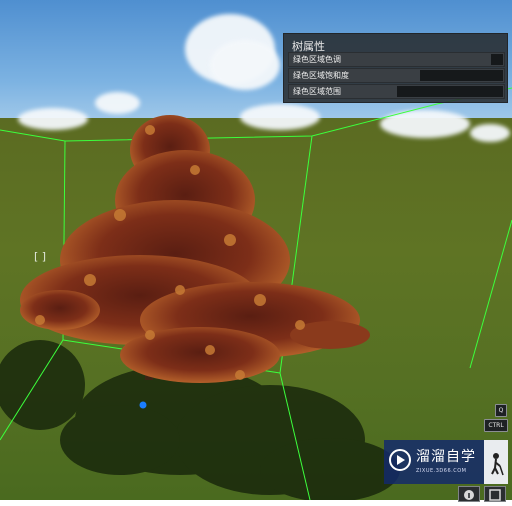 This screenshot has height=506, width=512. What do you see at coordinates (396, 59) in the screenshot?
I see `property-row-hue: 绿色区域色调` at bounding box center [396, 59].